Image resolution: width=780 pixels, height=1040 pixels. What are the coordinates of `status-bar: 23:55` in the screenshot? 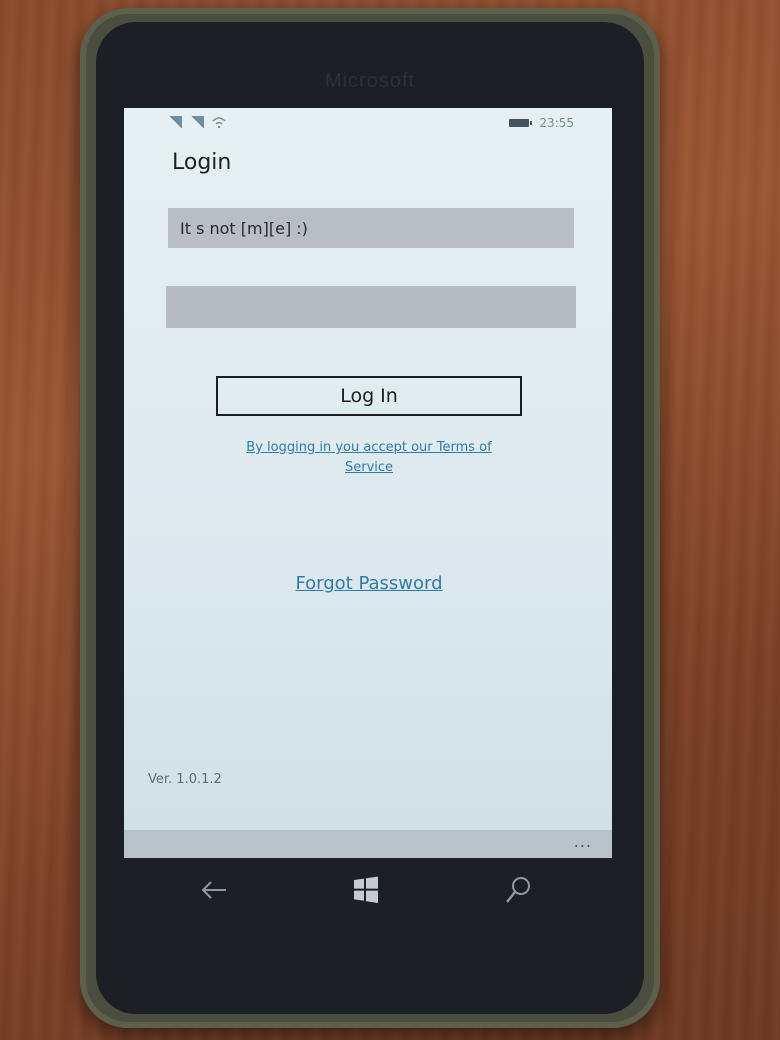 It's located at (368, 123).